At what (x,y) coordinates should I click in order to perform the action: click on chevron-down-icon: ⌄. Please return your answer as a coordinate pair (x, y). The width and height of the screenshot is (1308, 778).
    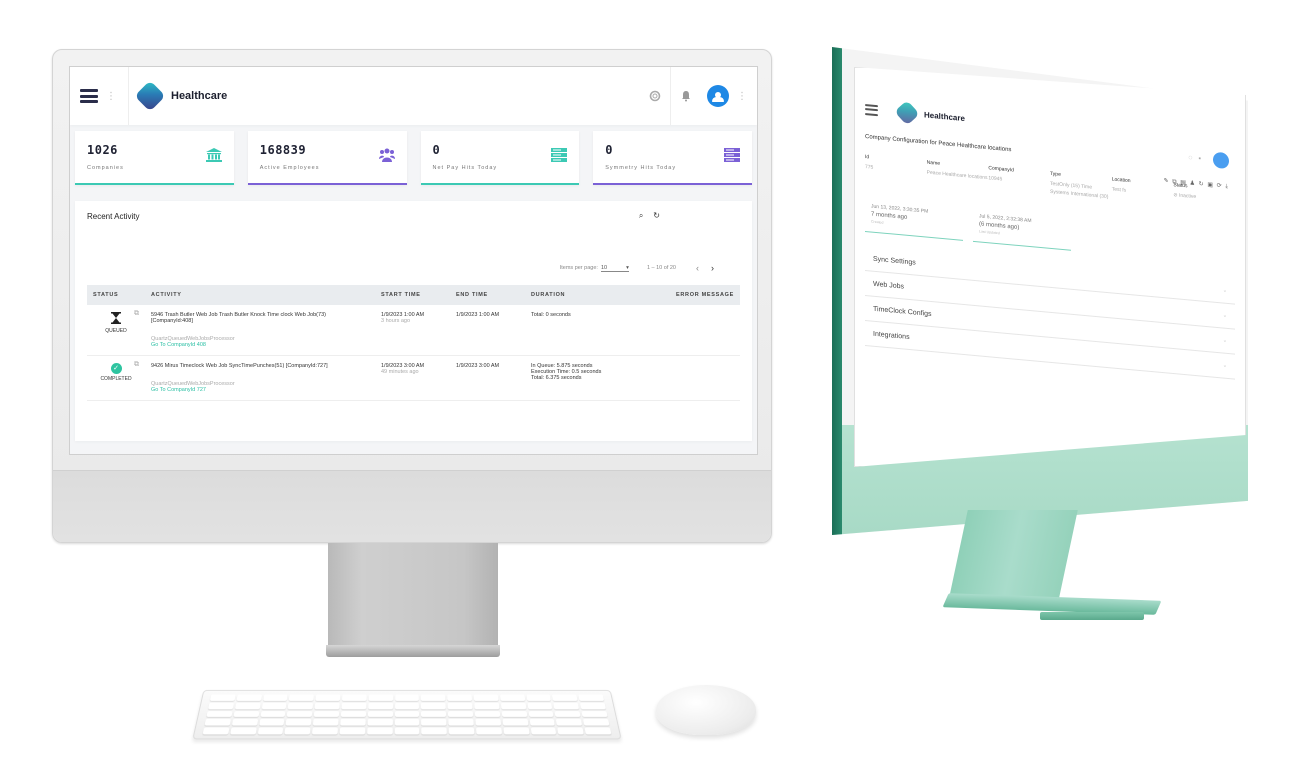
    Looking at the image, I should click on (1224, 340).